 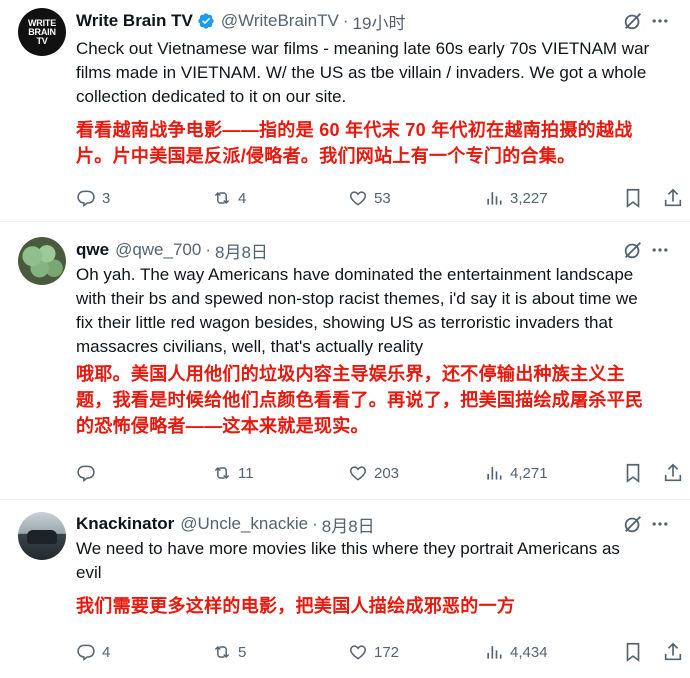 I want to click on timestamp: 19小时, so click(x=379, y=21).